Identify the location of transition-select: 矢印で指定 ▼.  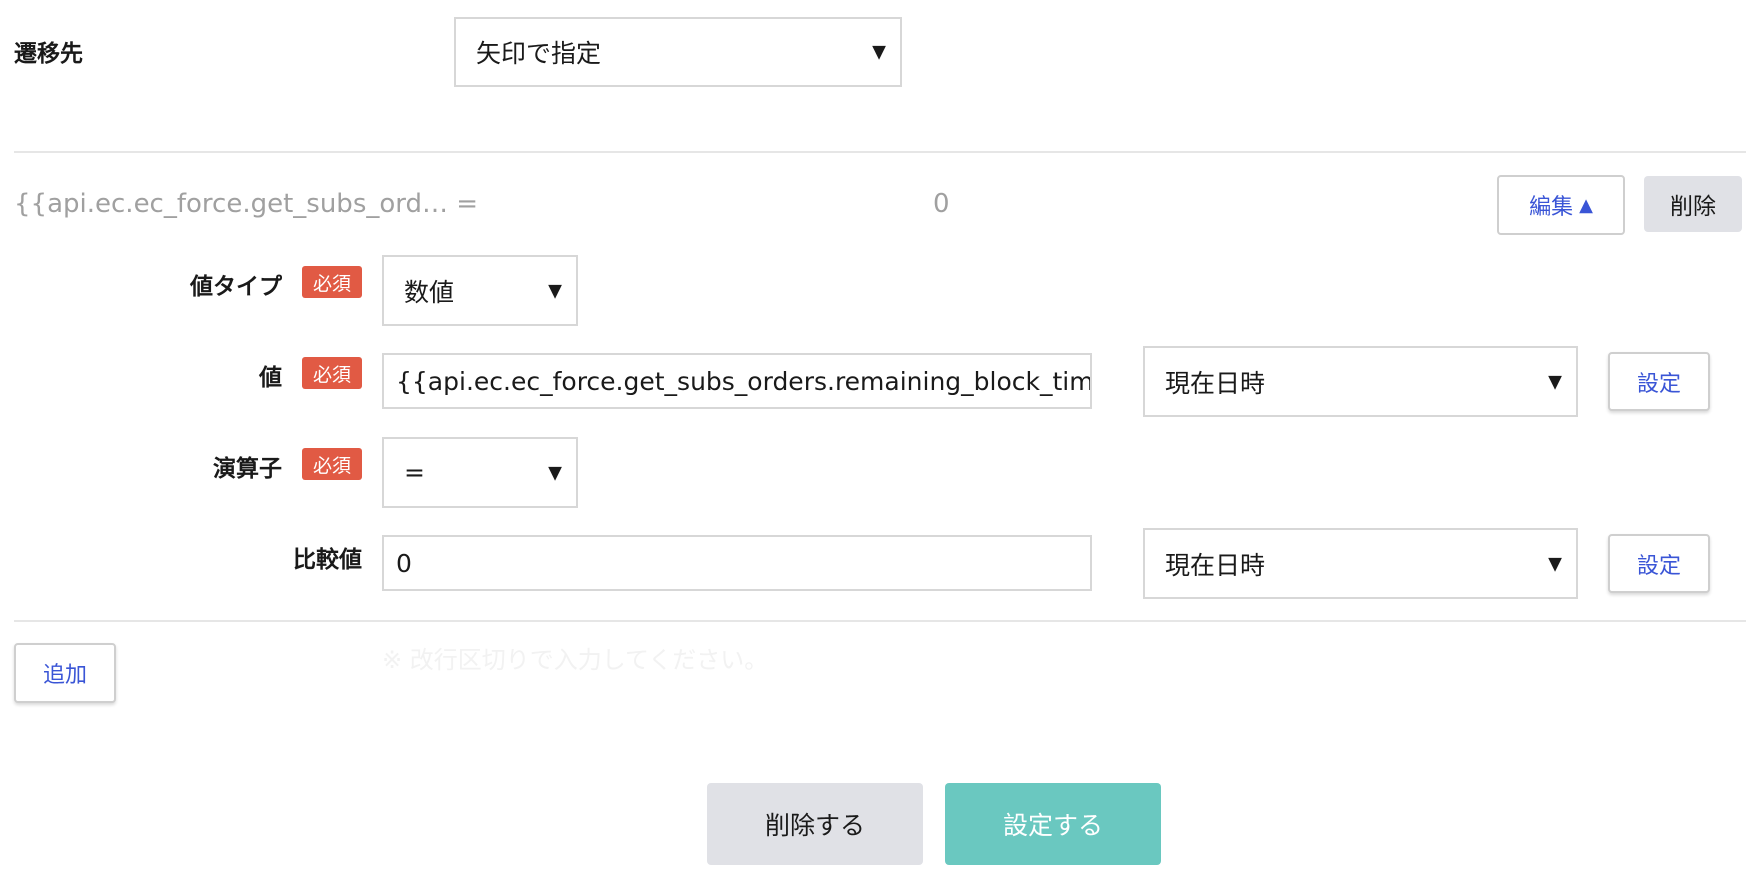
(678, 52).